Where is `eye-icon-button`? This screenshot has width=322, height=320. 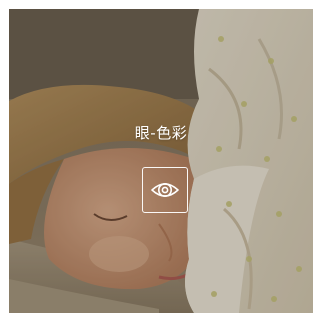
eye-icon-button is located at coordinates (165, 190).